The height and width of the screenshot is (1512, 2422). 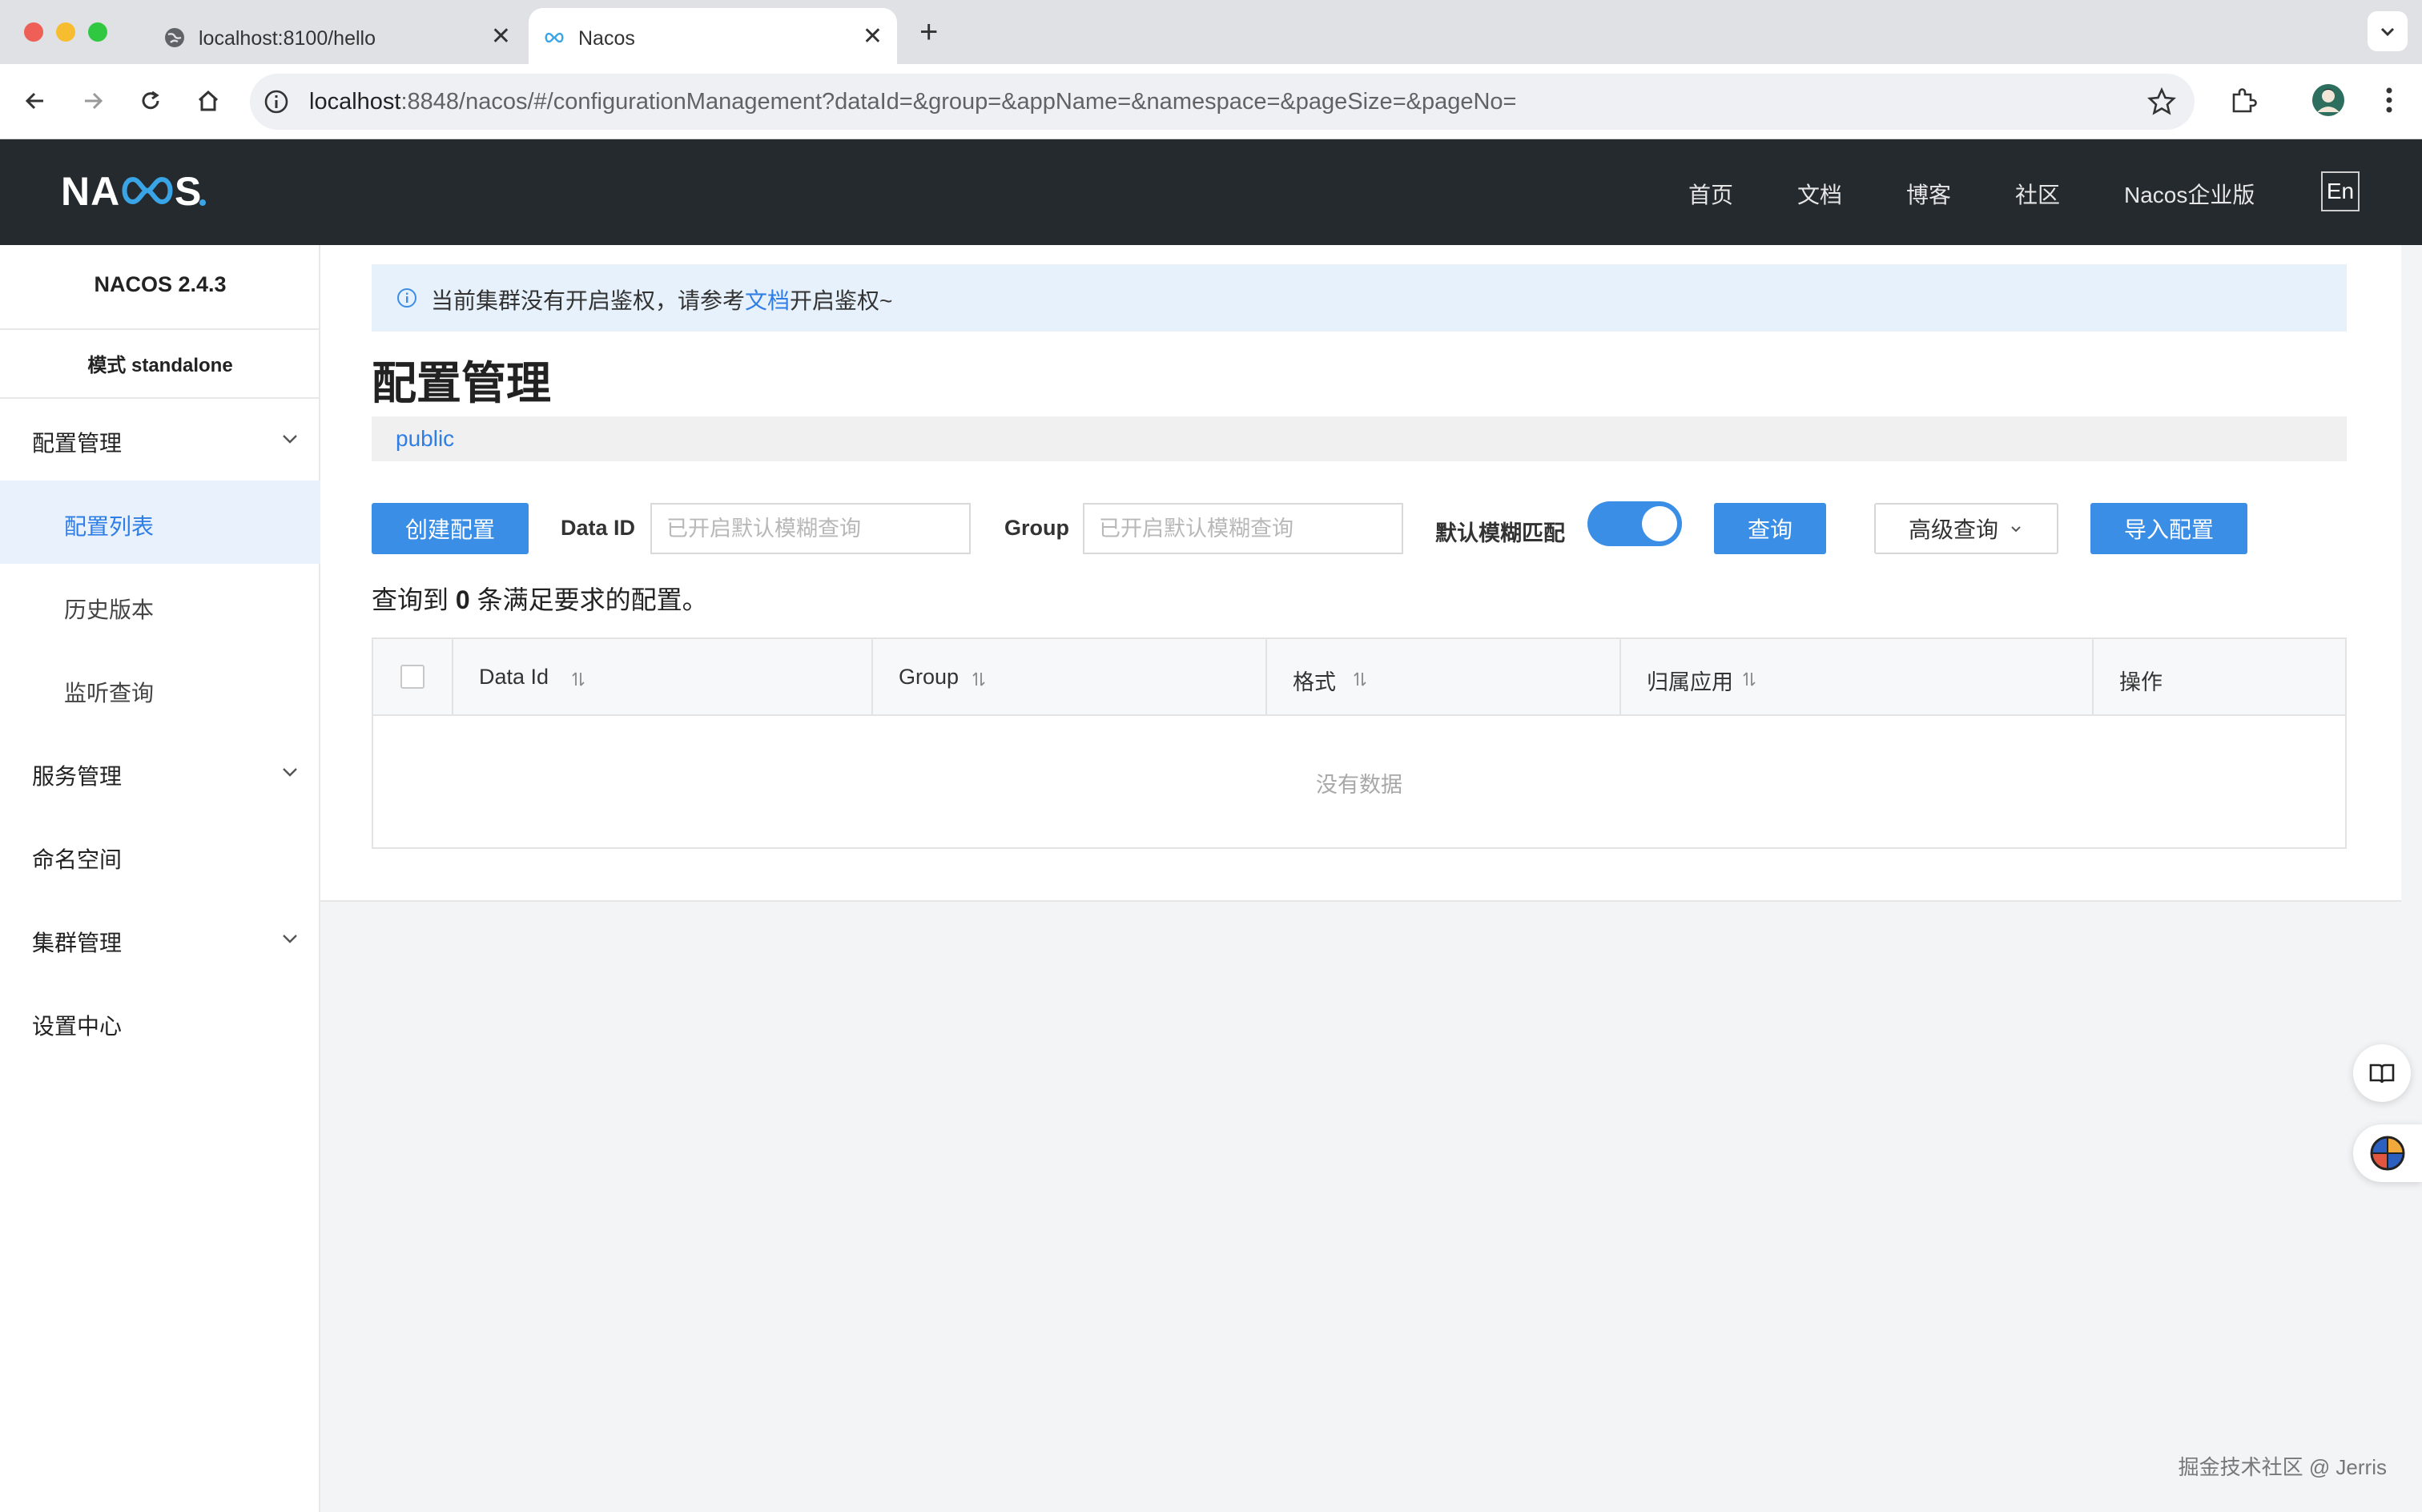 I want to click on arrow-left-icon, so click(x=34, y=101).